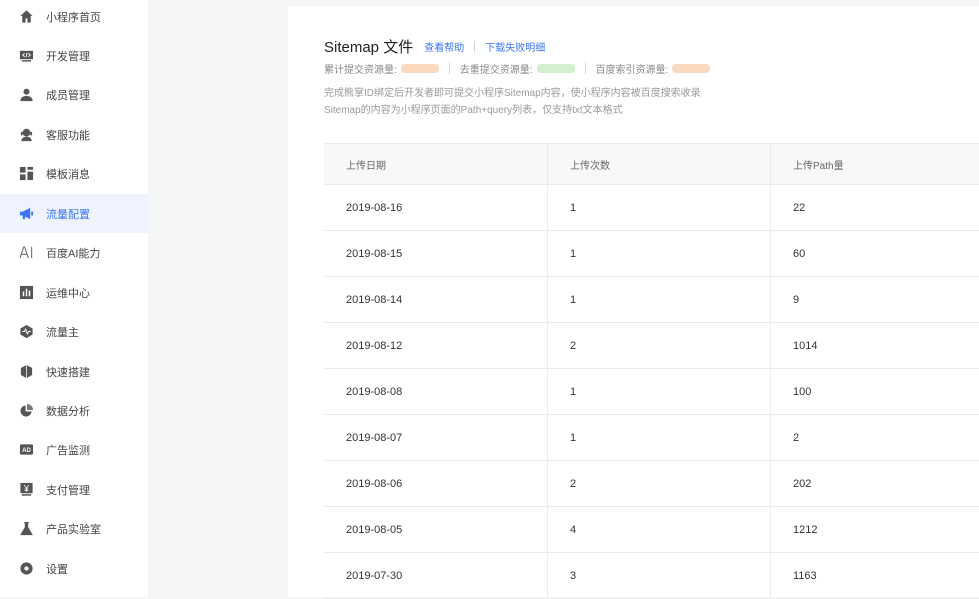 The height and width of the screenshot is (599, 979). I want to click on table-row: 2019-07-30 3 1163, so click(651, 576).